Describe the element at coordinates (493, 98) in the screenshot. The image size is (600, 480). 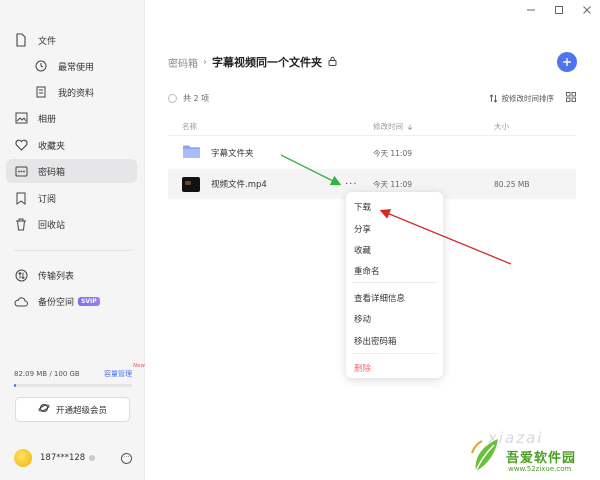
I see `sort-icon` at that location.